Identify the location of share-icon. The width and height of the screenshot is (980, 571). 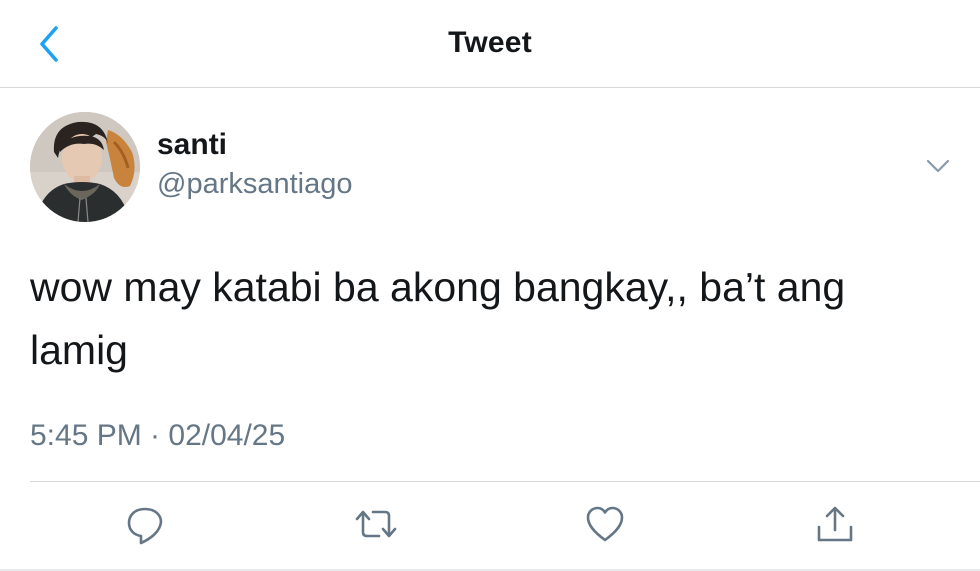
(835, 524).